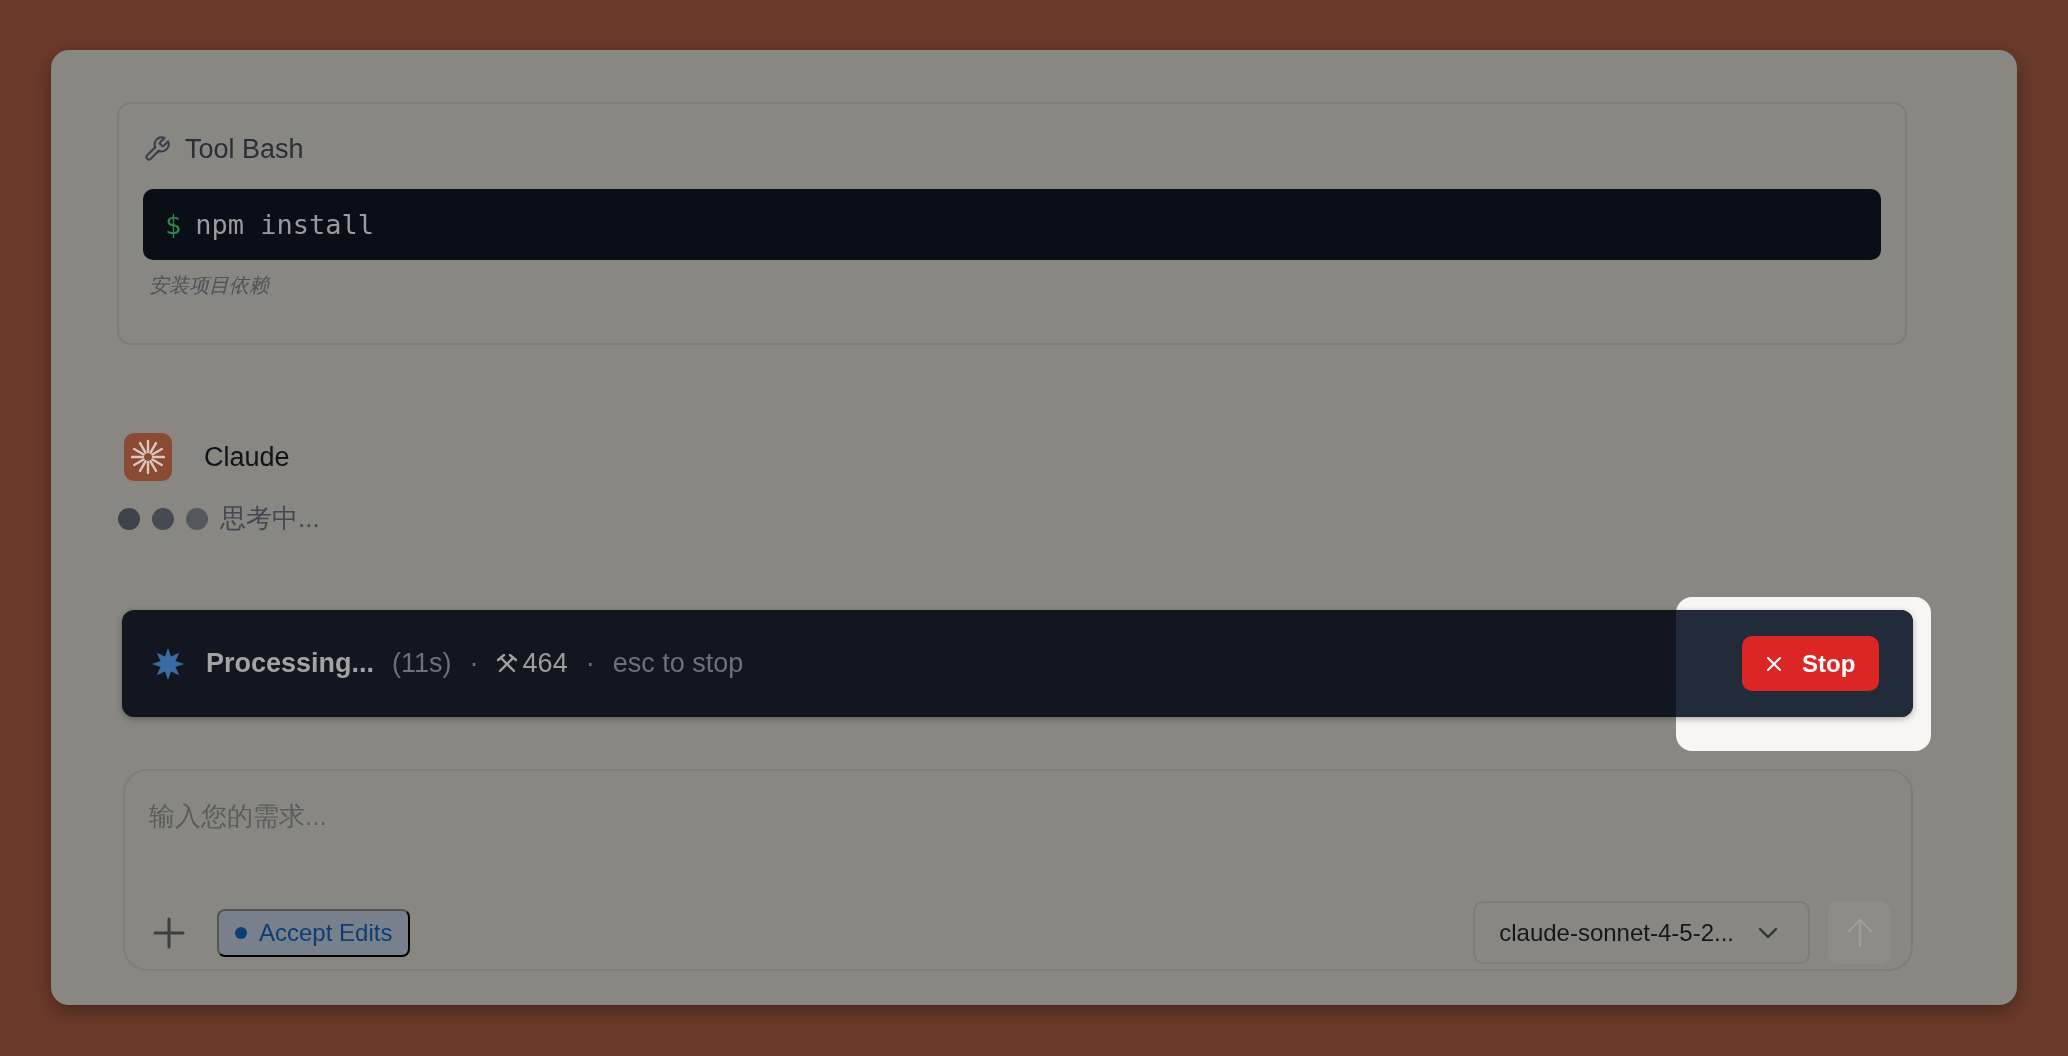 This screenshot has height=1056, width=2068. Describe the element at coordinates (169, 932) in the screenshot. I see `plus-icon` at that location.